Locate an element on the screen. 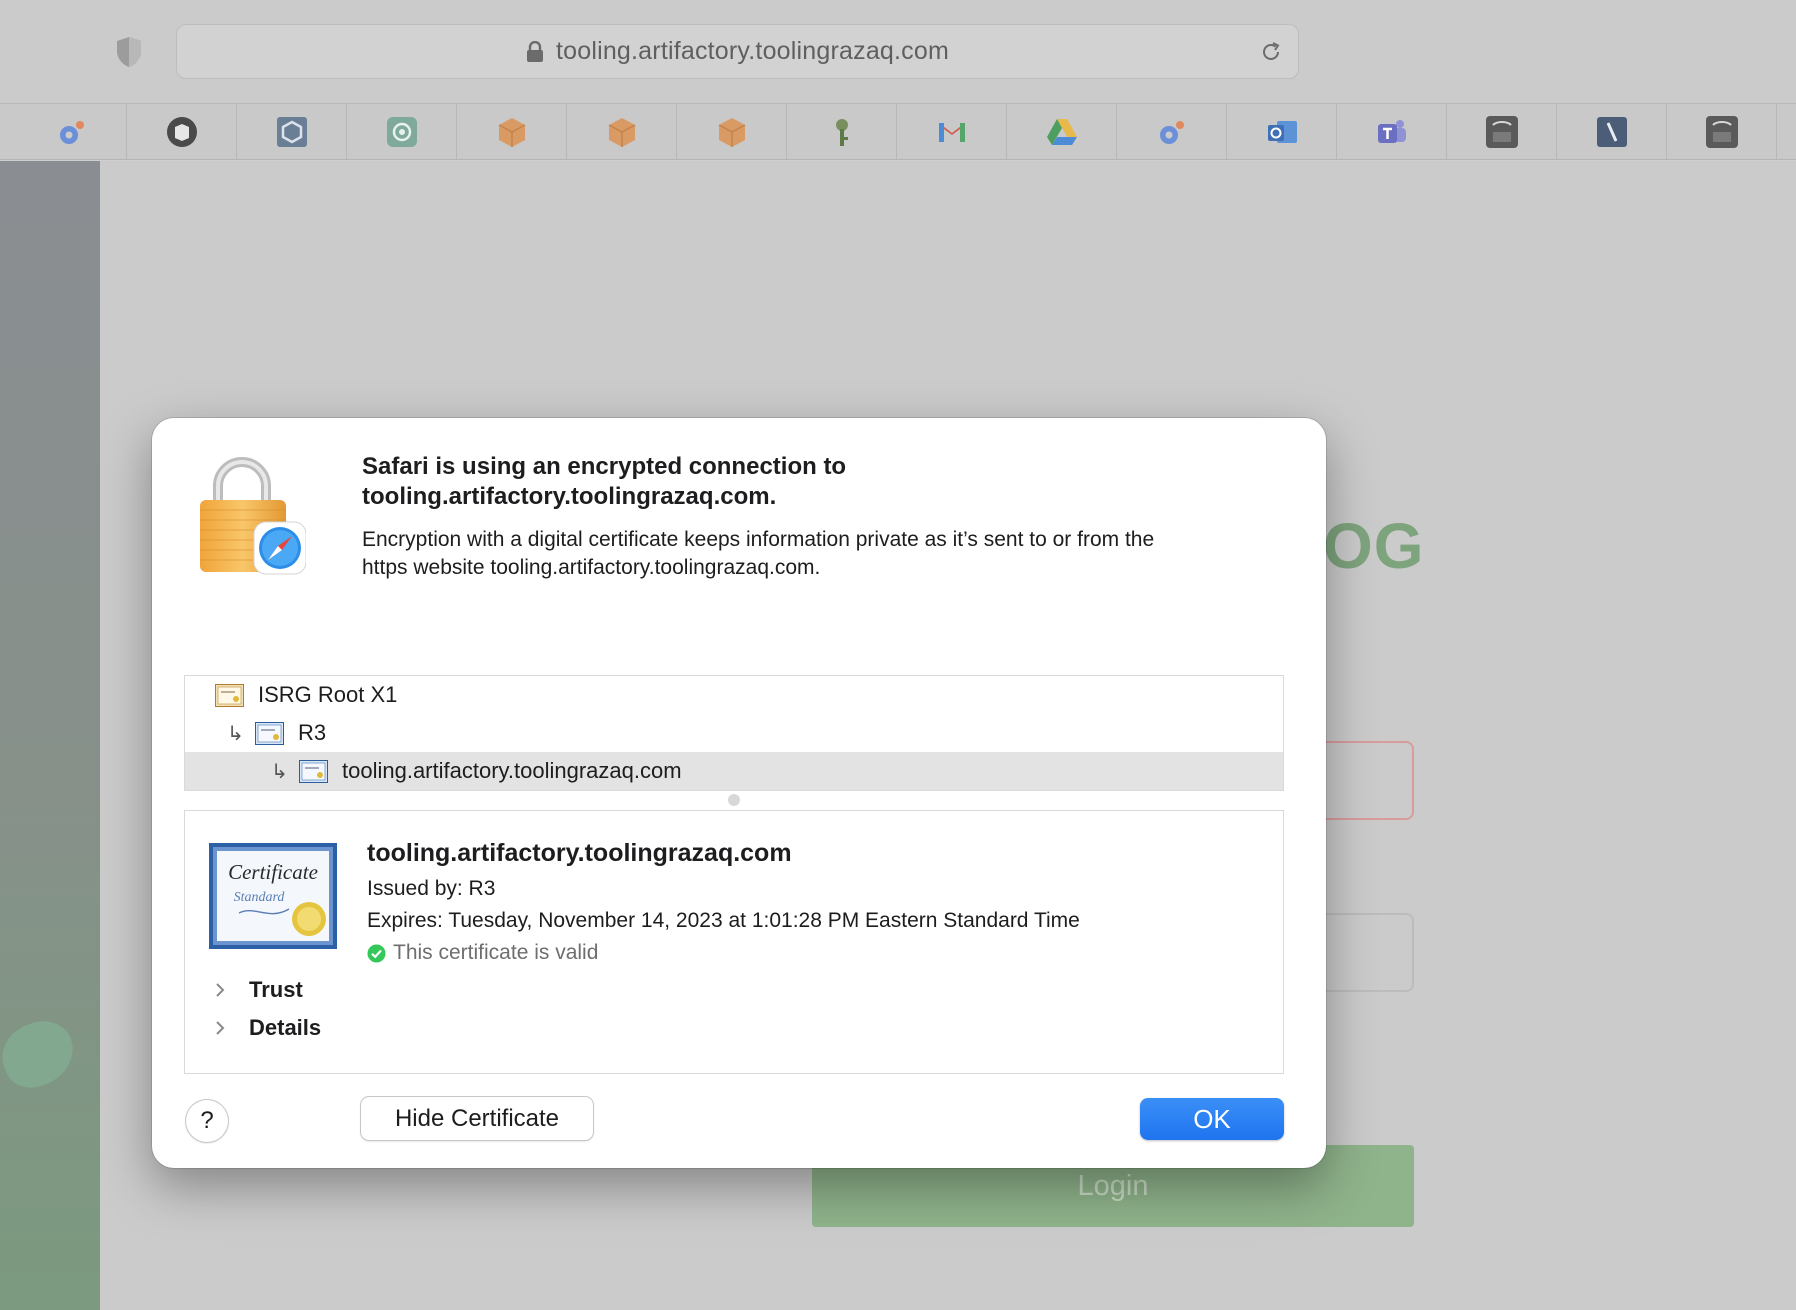 The width and height of the screenshot is (1796, 1310). details-label: Details is located at coordinates (285, 1027).